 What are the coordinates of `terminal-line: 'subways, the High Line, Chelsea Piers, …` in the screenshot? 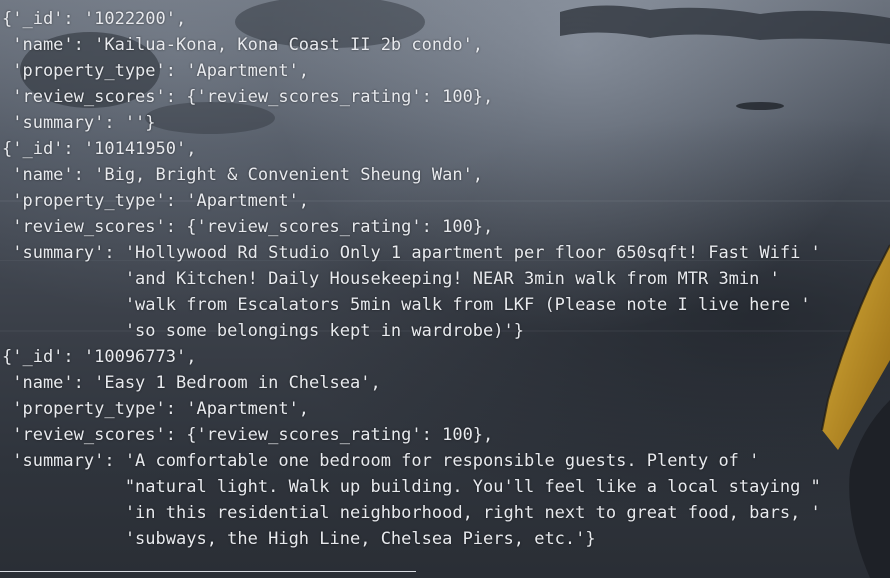 It's located at (299, 539).